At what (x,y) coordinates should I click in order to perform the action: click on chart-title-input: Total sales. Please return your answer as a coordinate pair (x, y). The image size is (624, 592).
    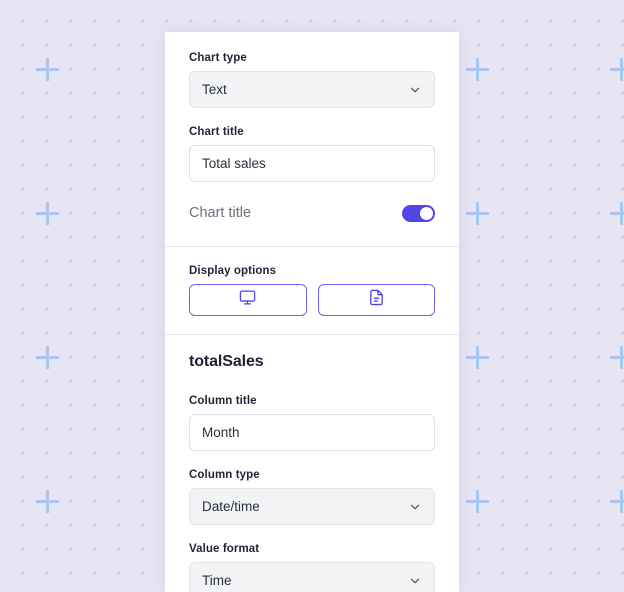
    Looking at the image, I should click on (312, 163).